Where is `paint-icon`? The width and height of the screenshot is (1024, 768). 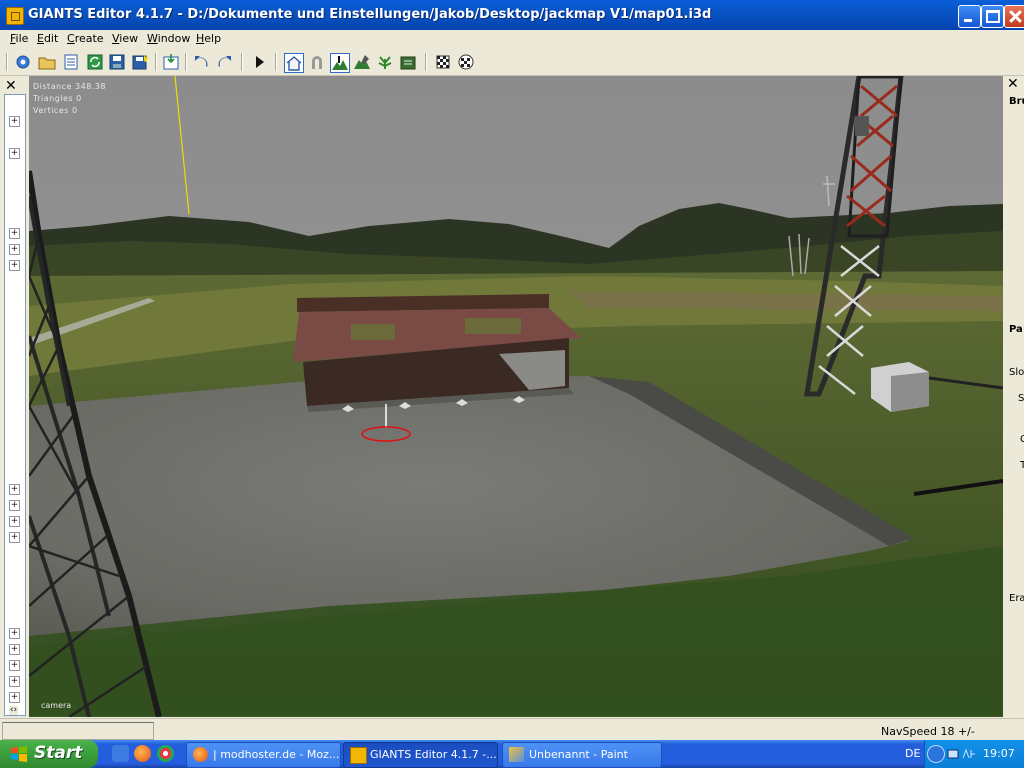 paint-icon is located at coordinates (516, 754).